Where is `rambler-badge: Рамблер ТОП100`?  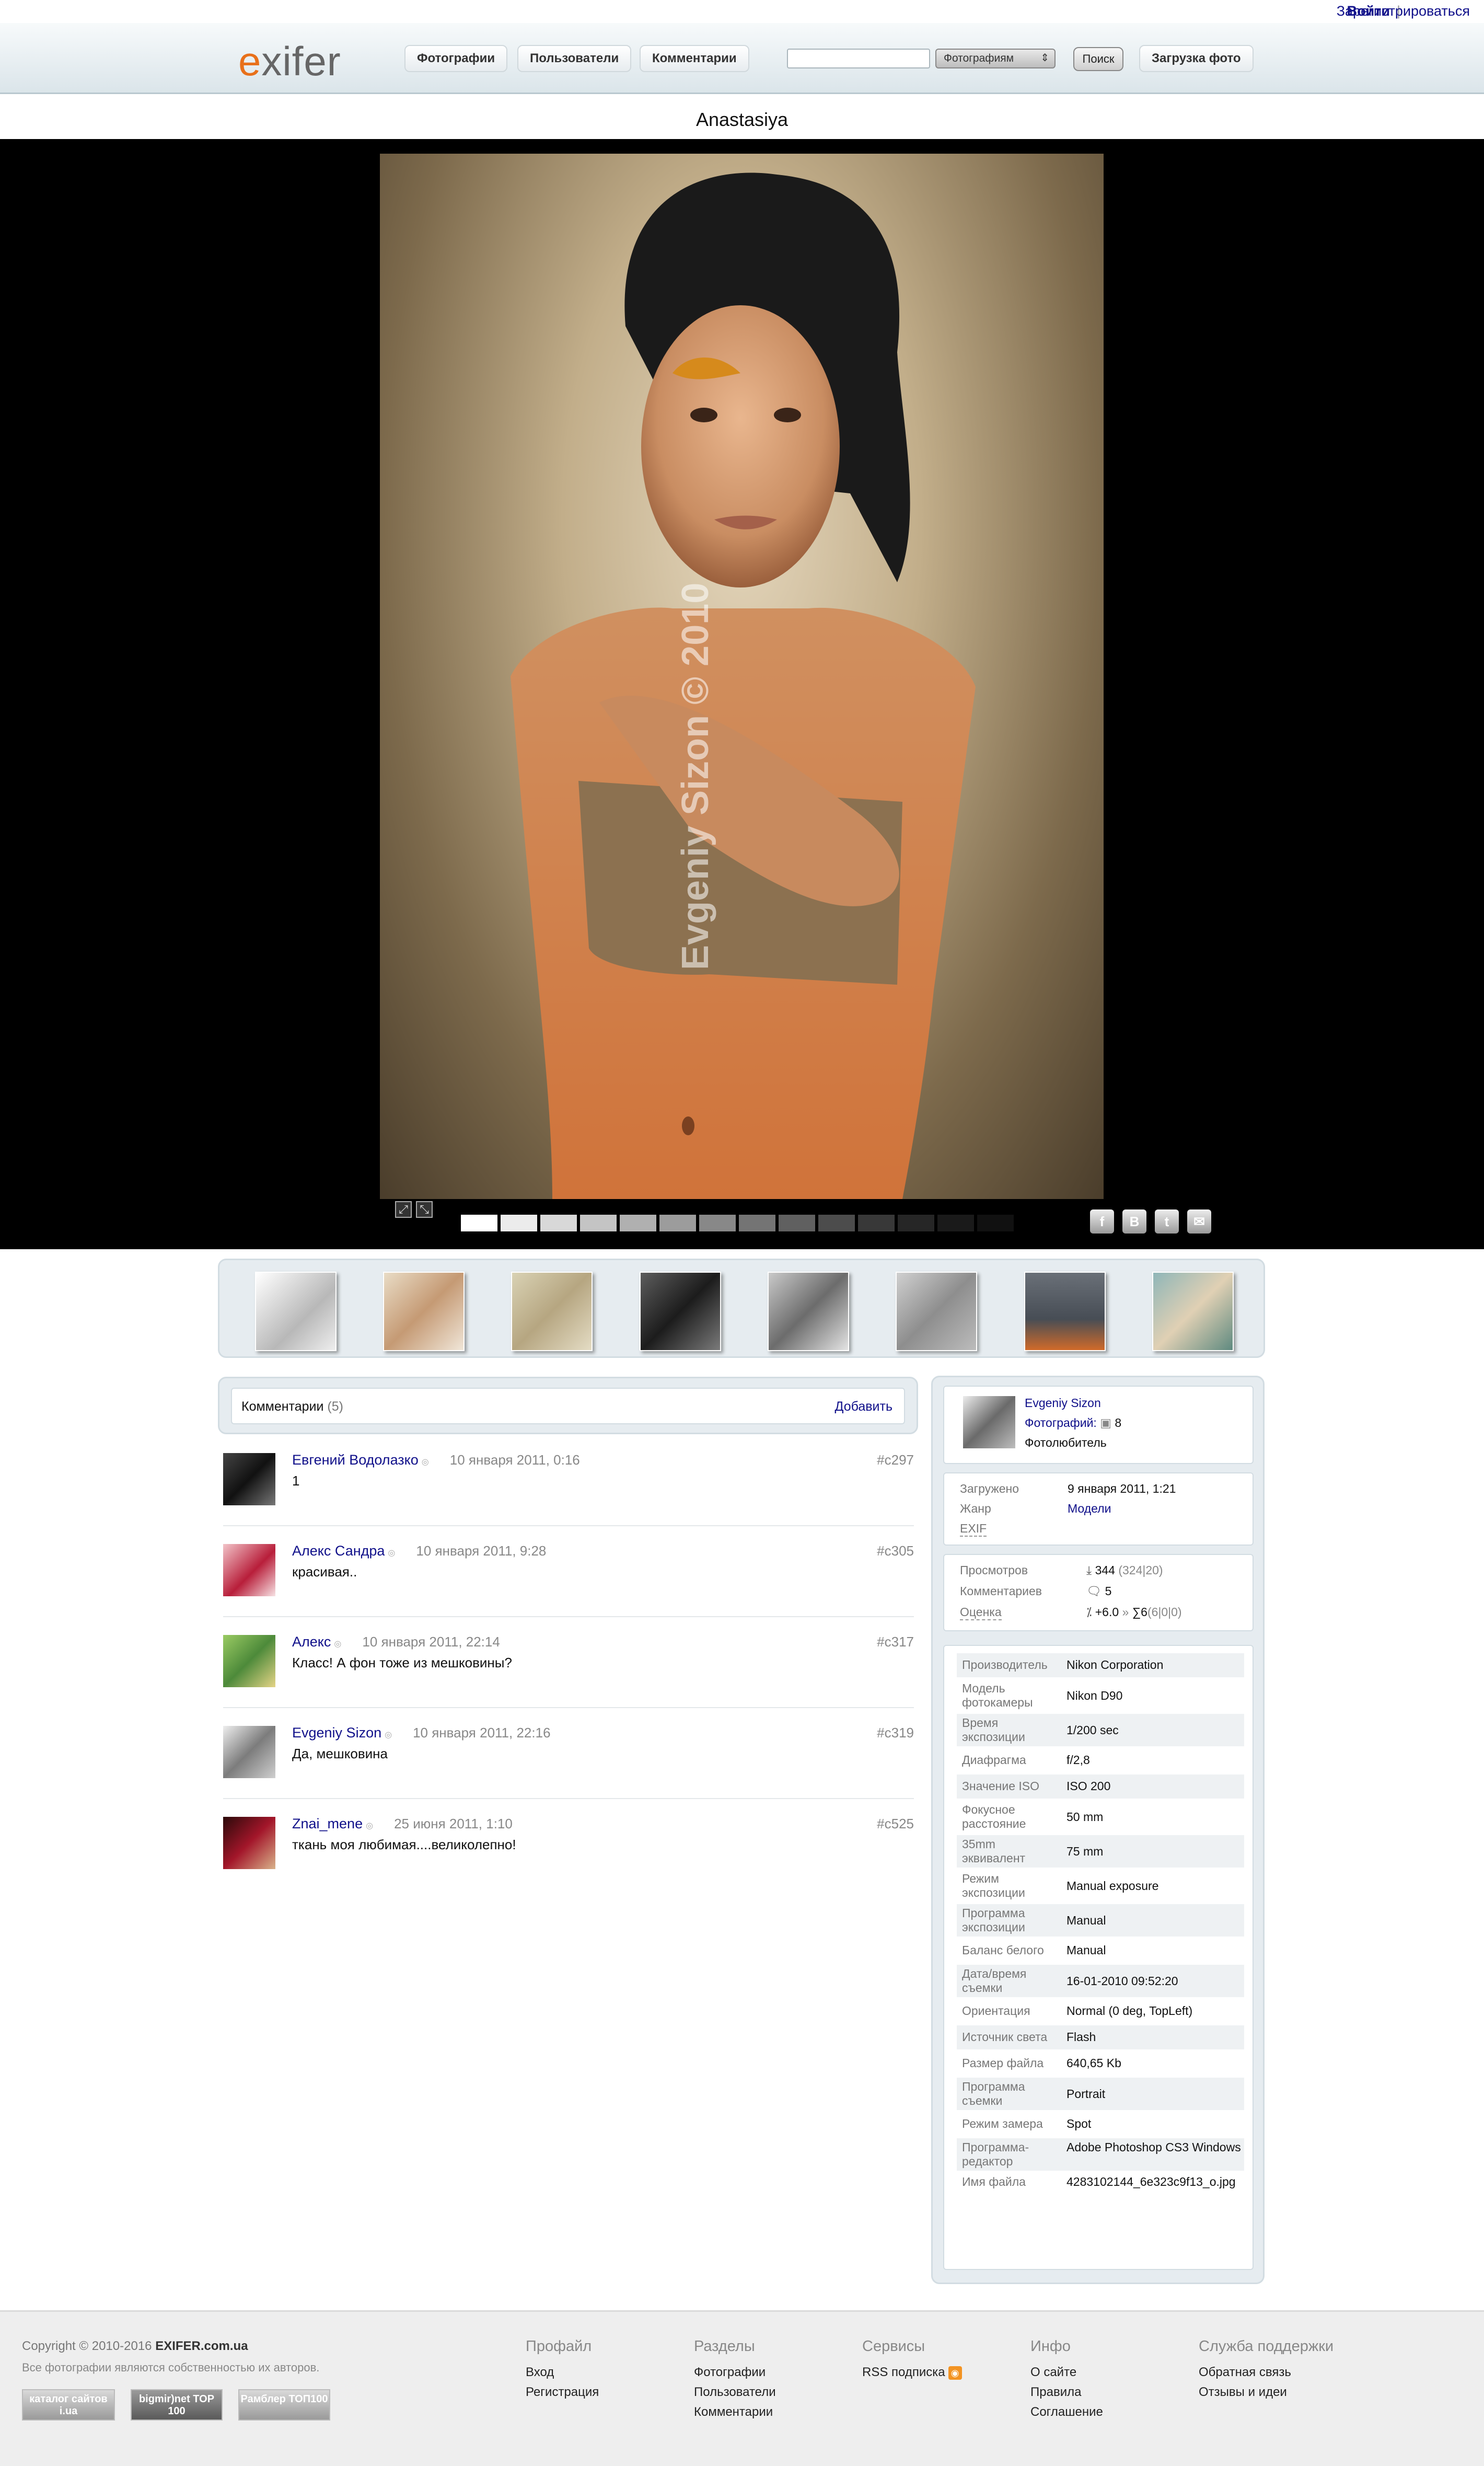
rambler-badge: Рамблер ТОП100 is located at coordinates (284, 2405).